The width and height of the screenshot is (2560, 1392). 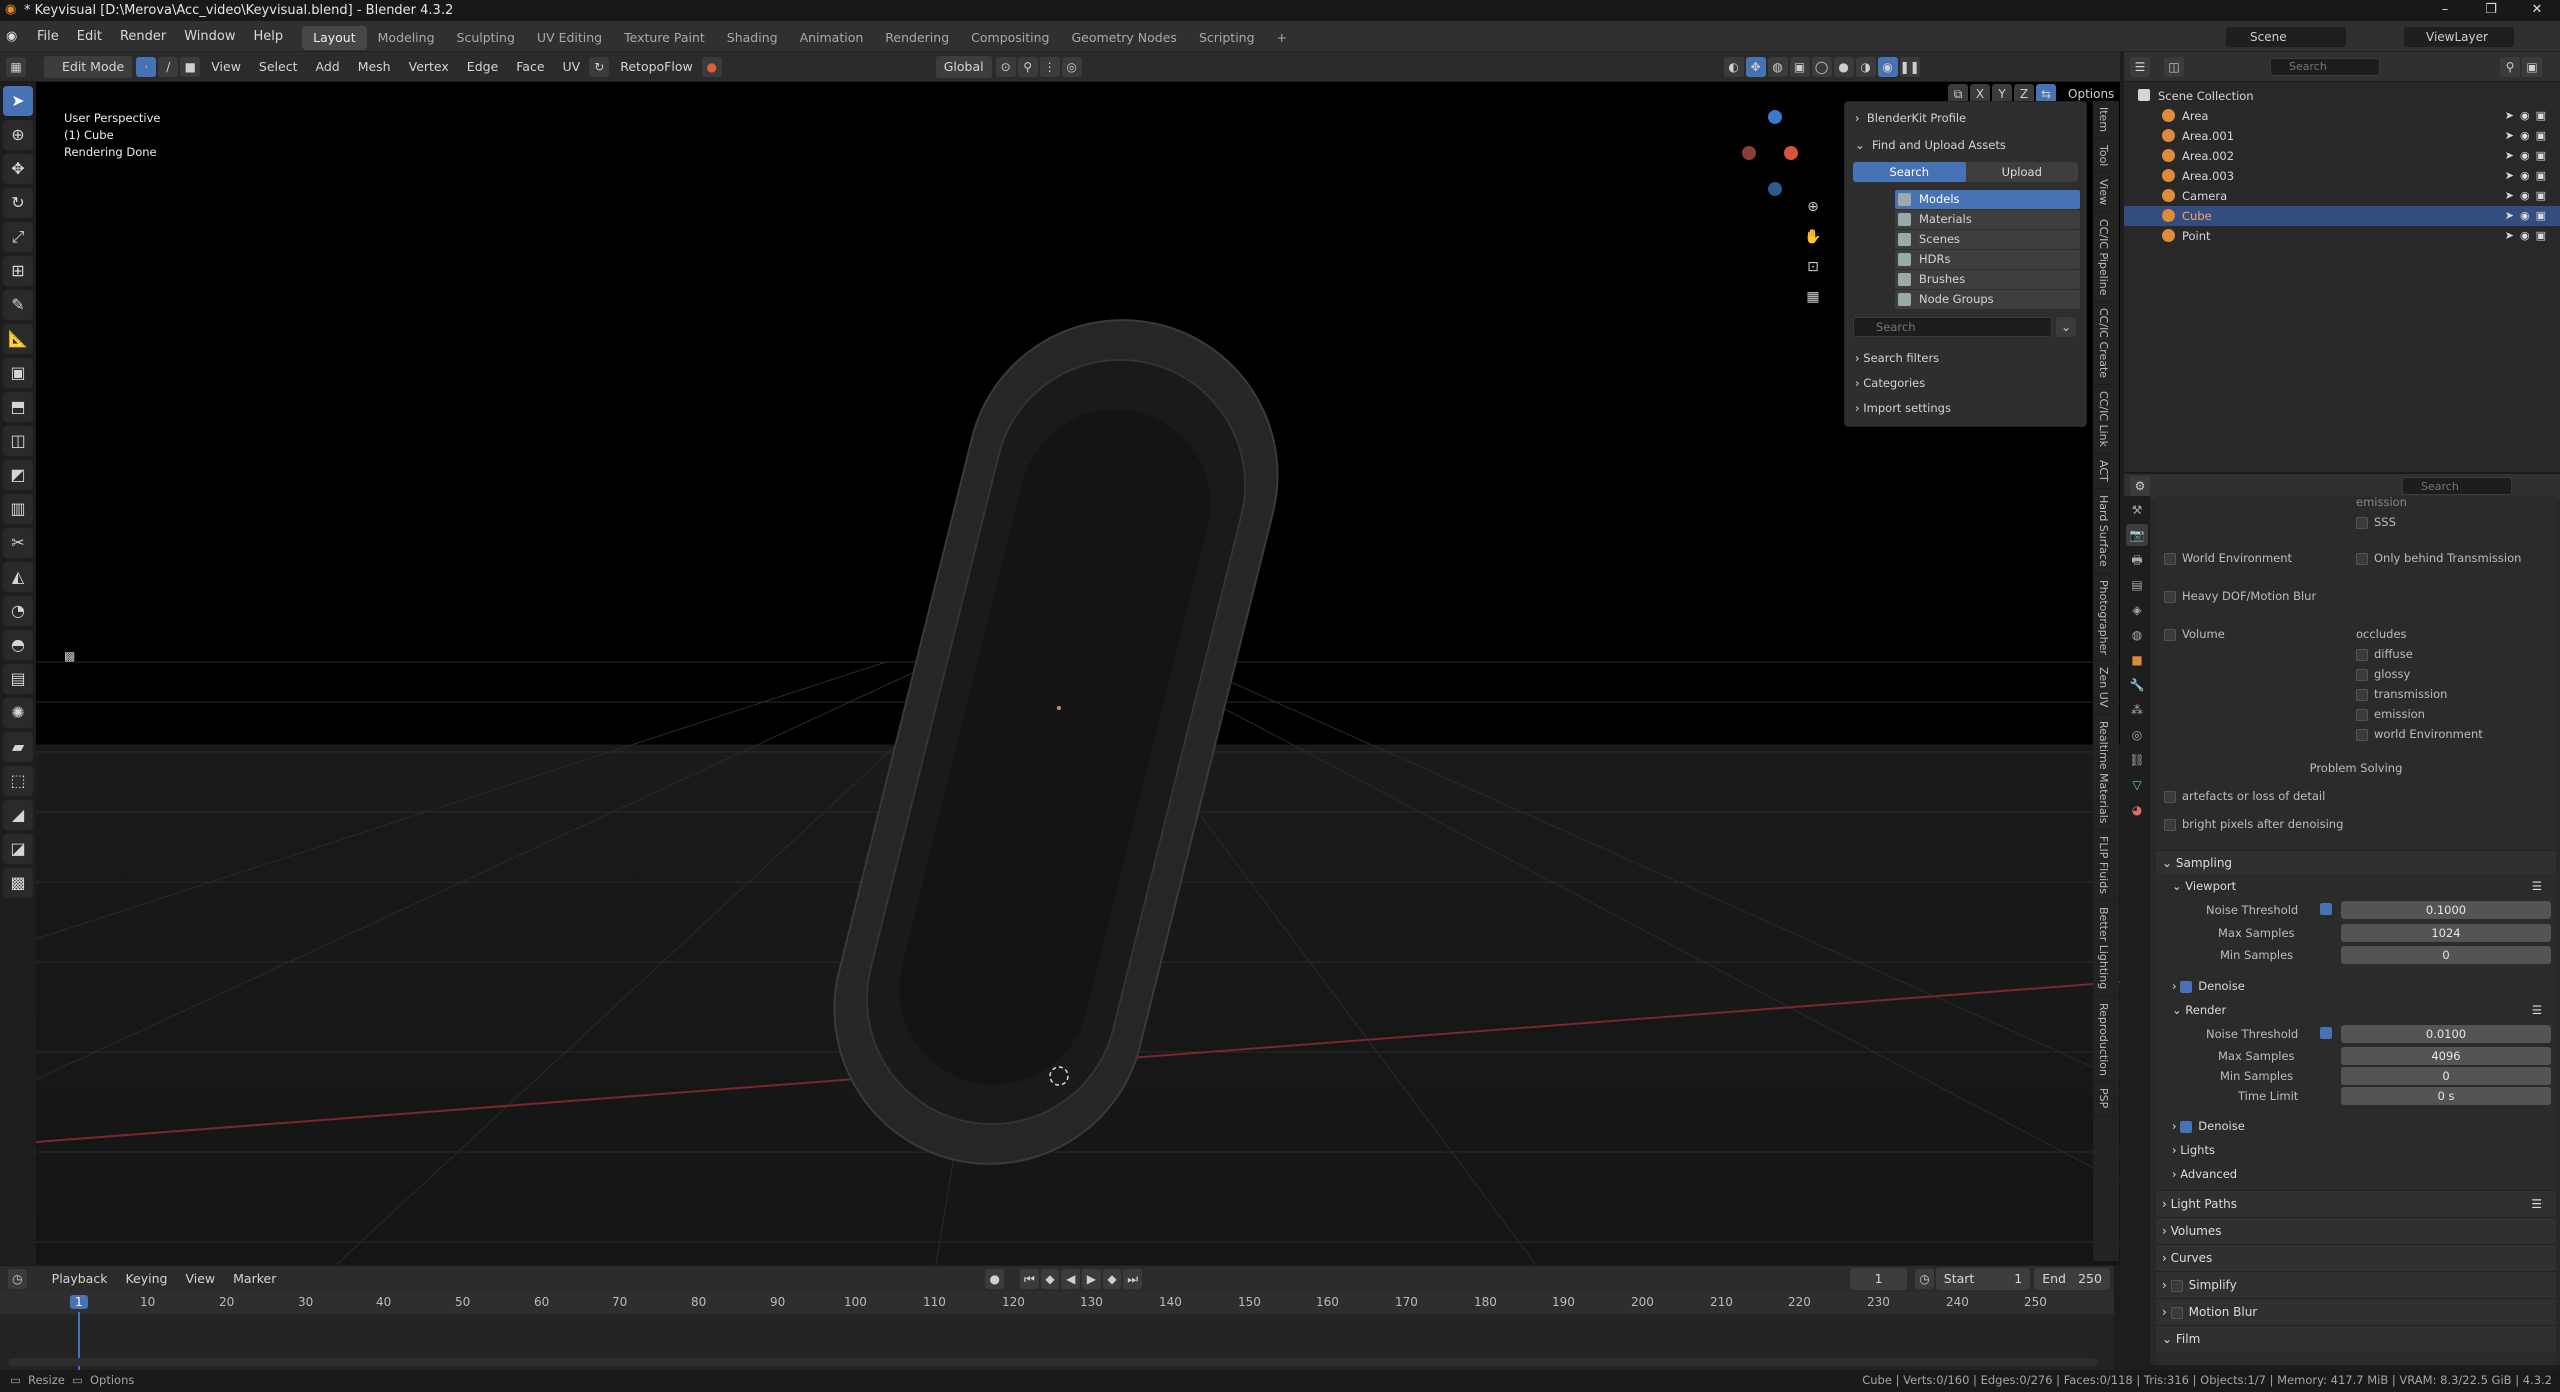 I want to click on menu-window: Window, so click(x=209, y=36).